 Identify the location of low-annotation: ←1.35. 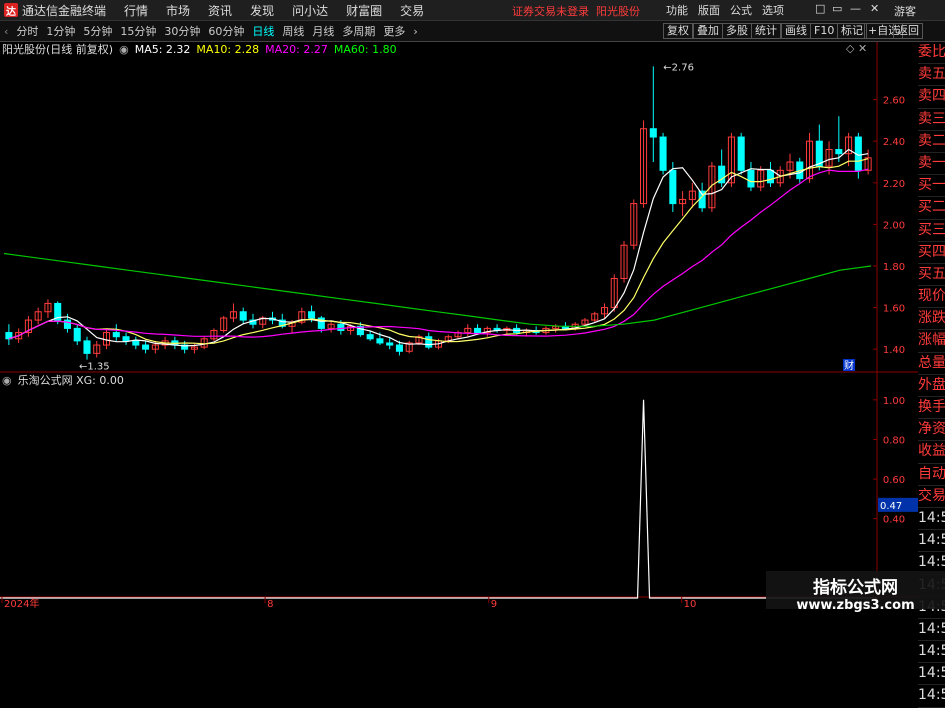
(94, 367).